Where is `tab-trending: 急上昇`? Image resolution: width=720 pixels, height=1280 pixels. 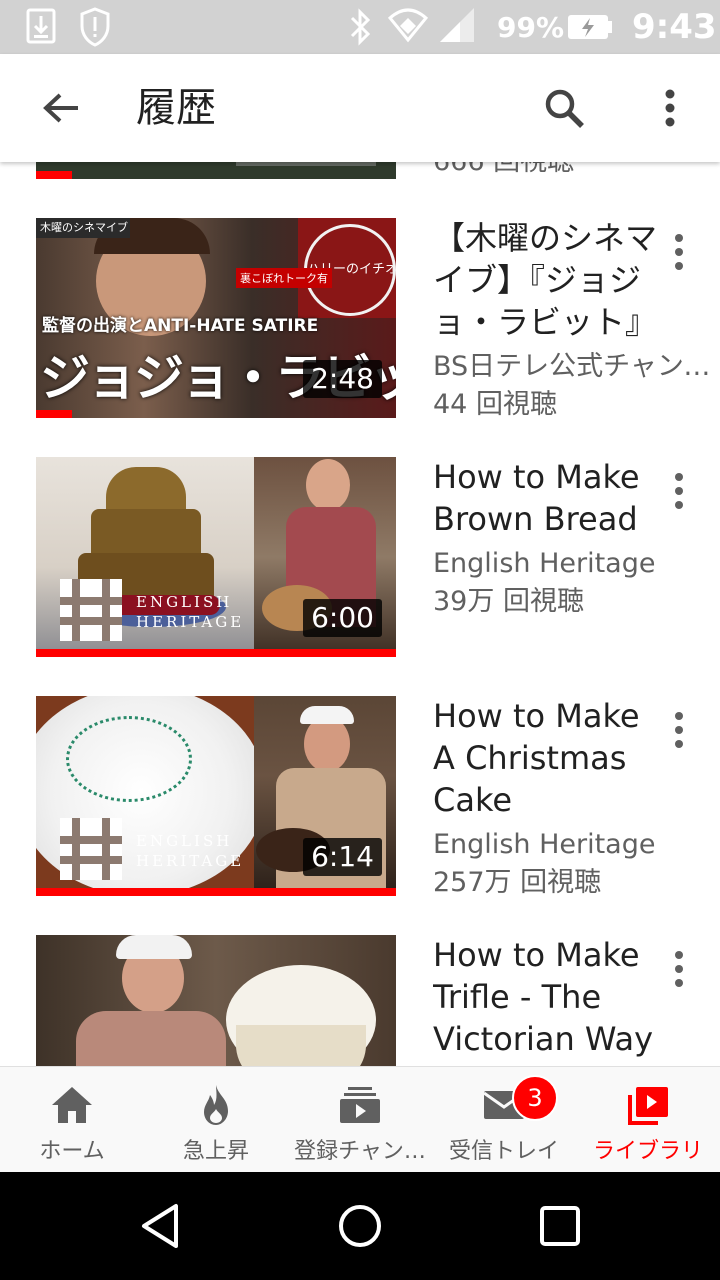
tab-trending: 急上昇 is located at coordinates (216, 1120).